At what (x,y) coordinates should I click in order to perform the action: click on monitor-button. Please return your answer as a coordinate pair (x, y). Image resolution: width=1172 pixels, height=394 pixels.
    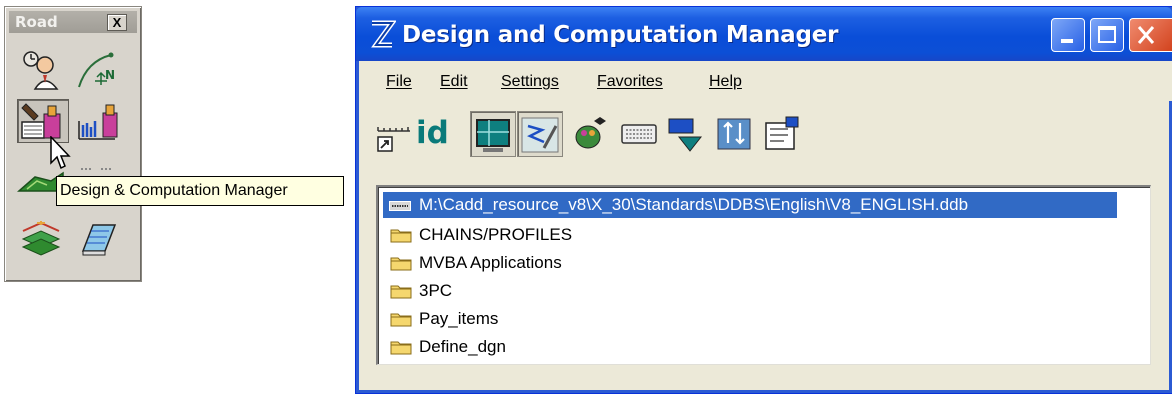
    Looking at the image, I should click on (493, 134).